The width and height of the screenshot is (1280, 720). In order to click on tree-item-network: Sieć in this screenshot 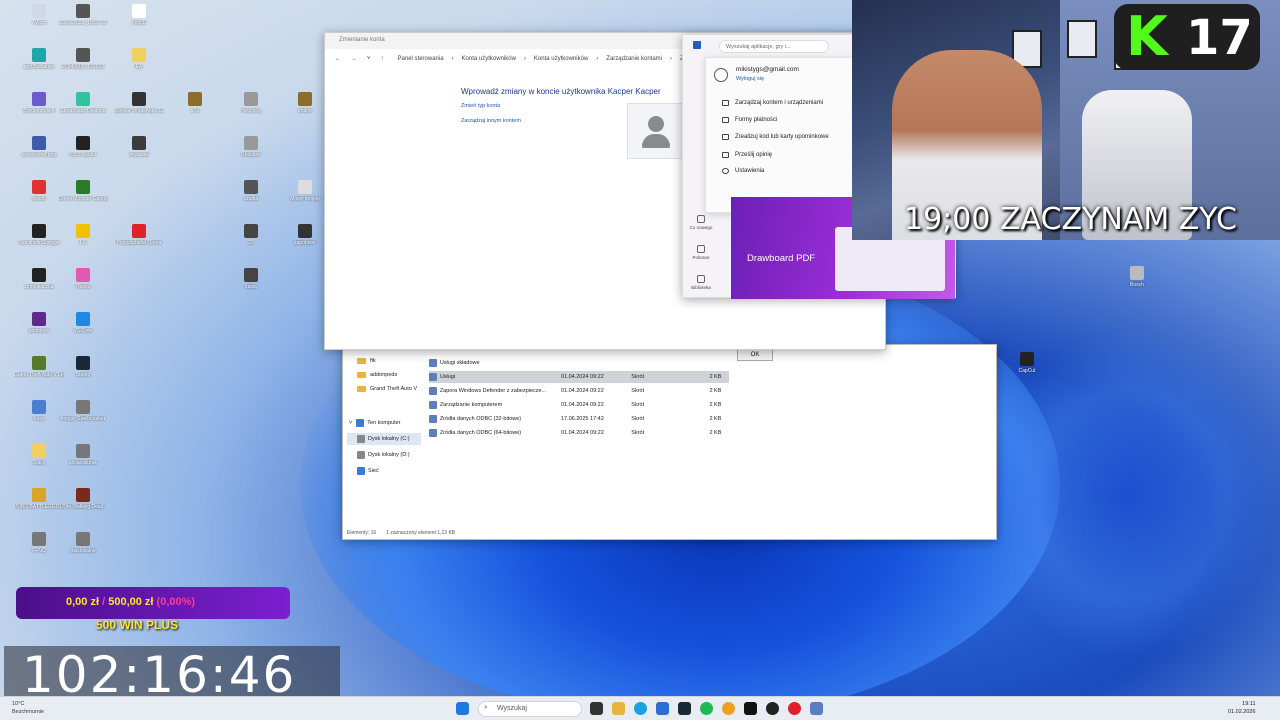, I will do `click(368, 471)`.